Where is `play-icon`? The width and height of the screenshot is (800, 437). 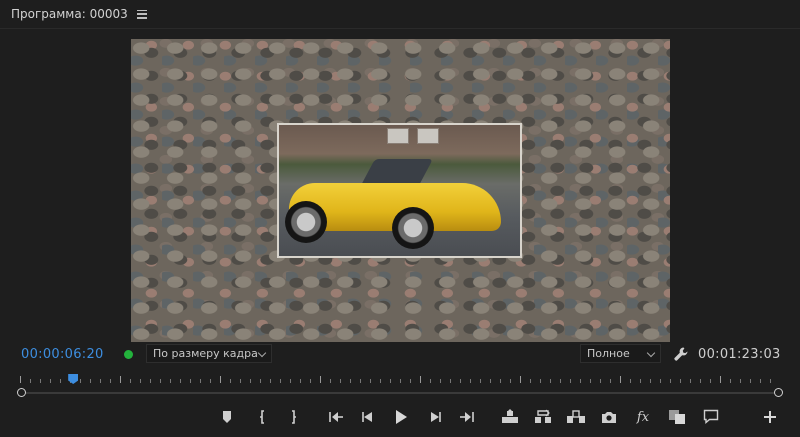 play-icon is located at coordinates (401, 417).